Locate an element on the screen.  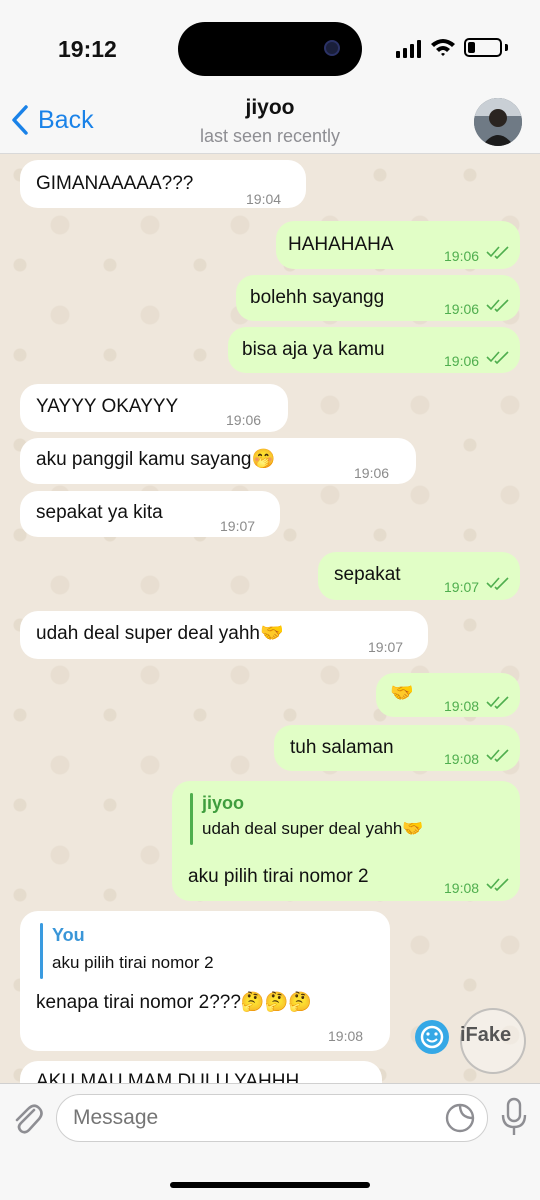
message-bubble-incoming: YAYYY OKAYYY 19:06 is located at coordinates (154, 408).